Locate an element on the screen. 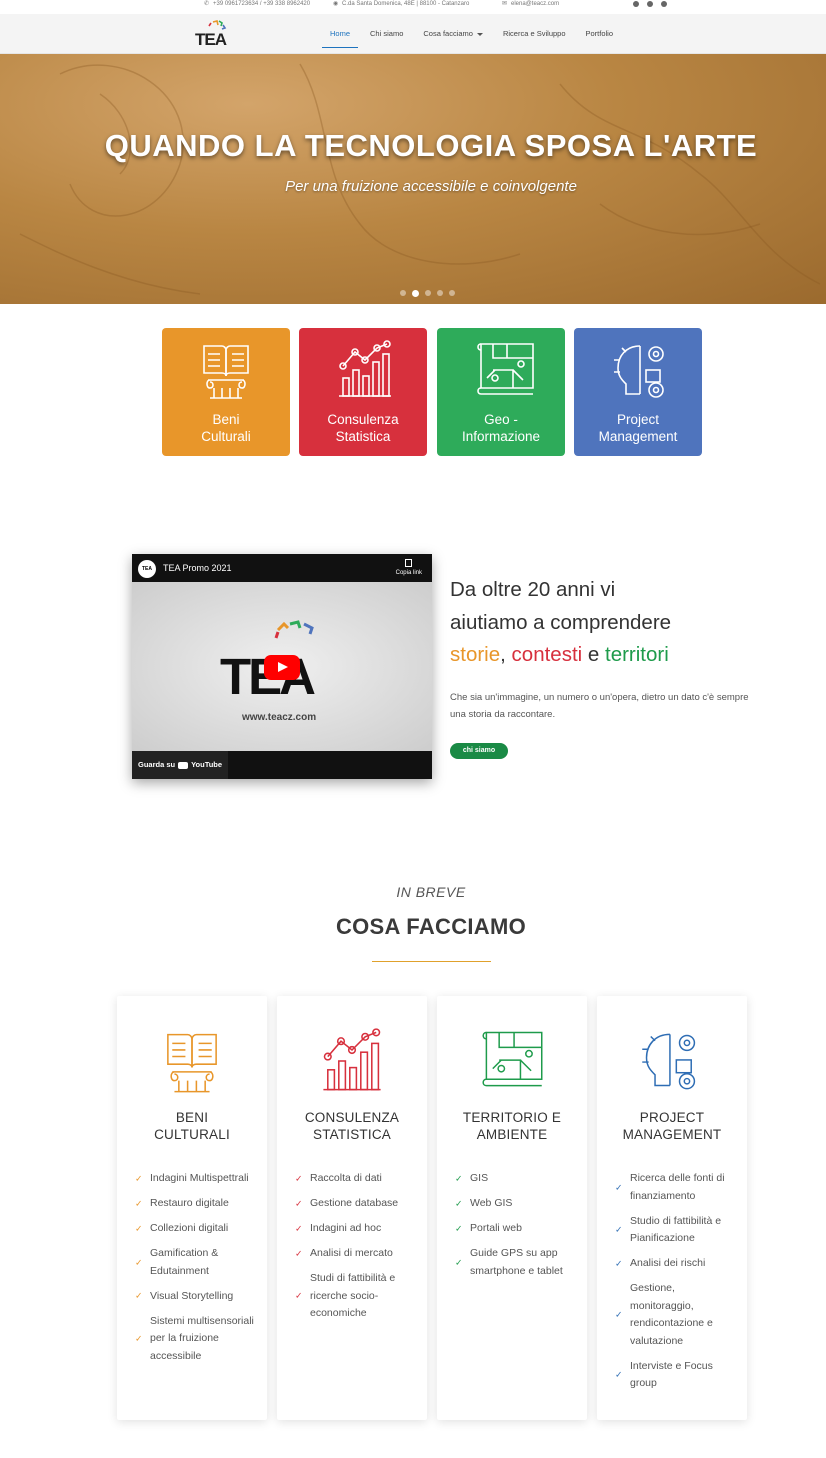 This screenshot has height=1458, width=826. list-item: ✓ Guide GPS su app smartphone e tablet is located at coordinates (515, 1262).